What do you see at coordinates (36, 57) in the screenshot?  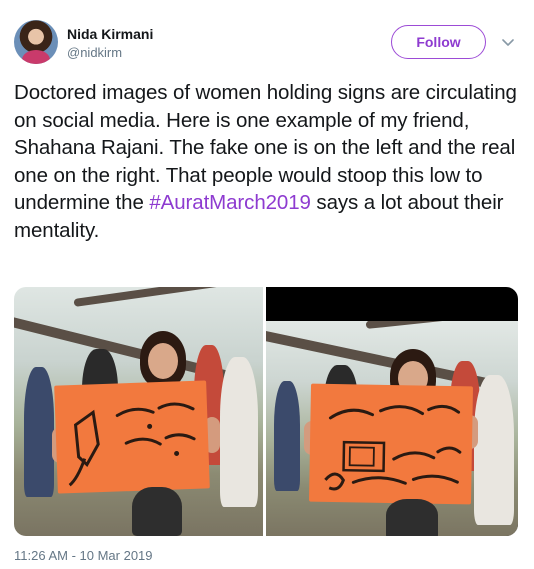 I see `avatar-shirt` at bounding box center [36, 57].